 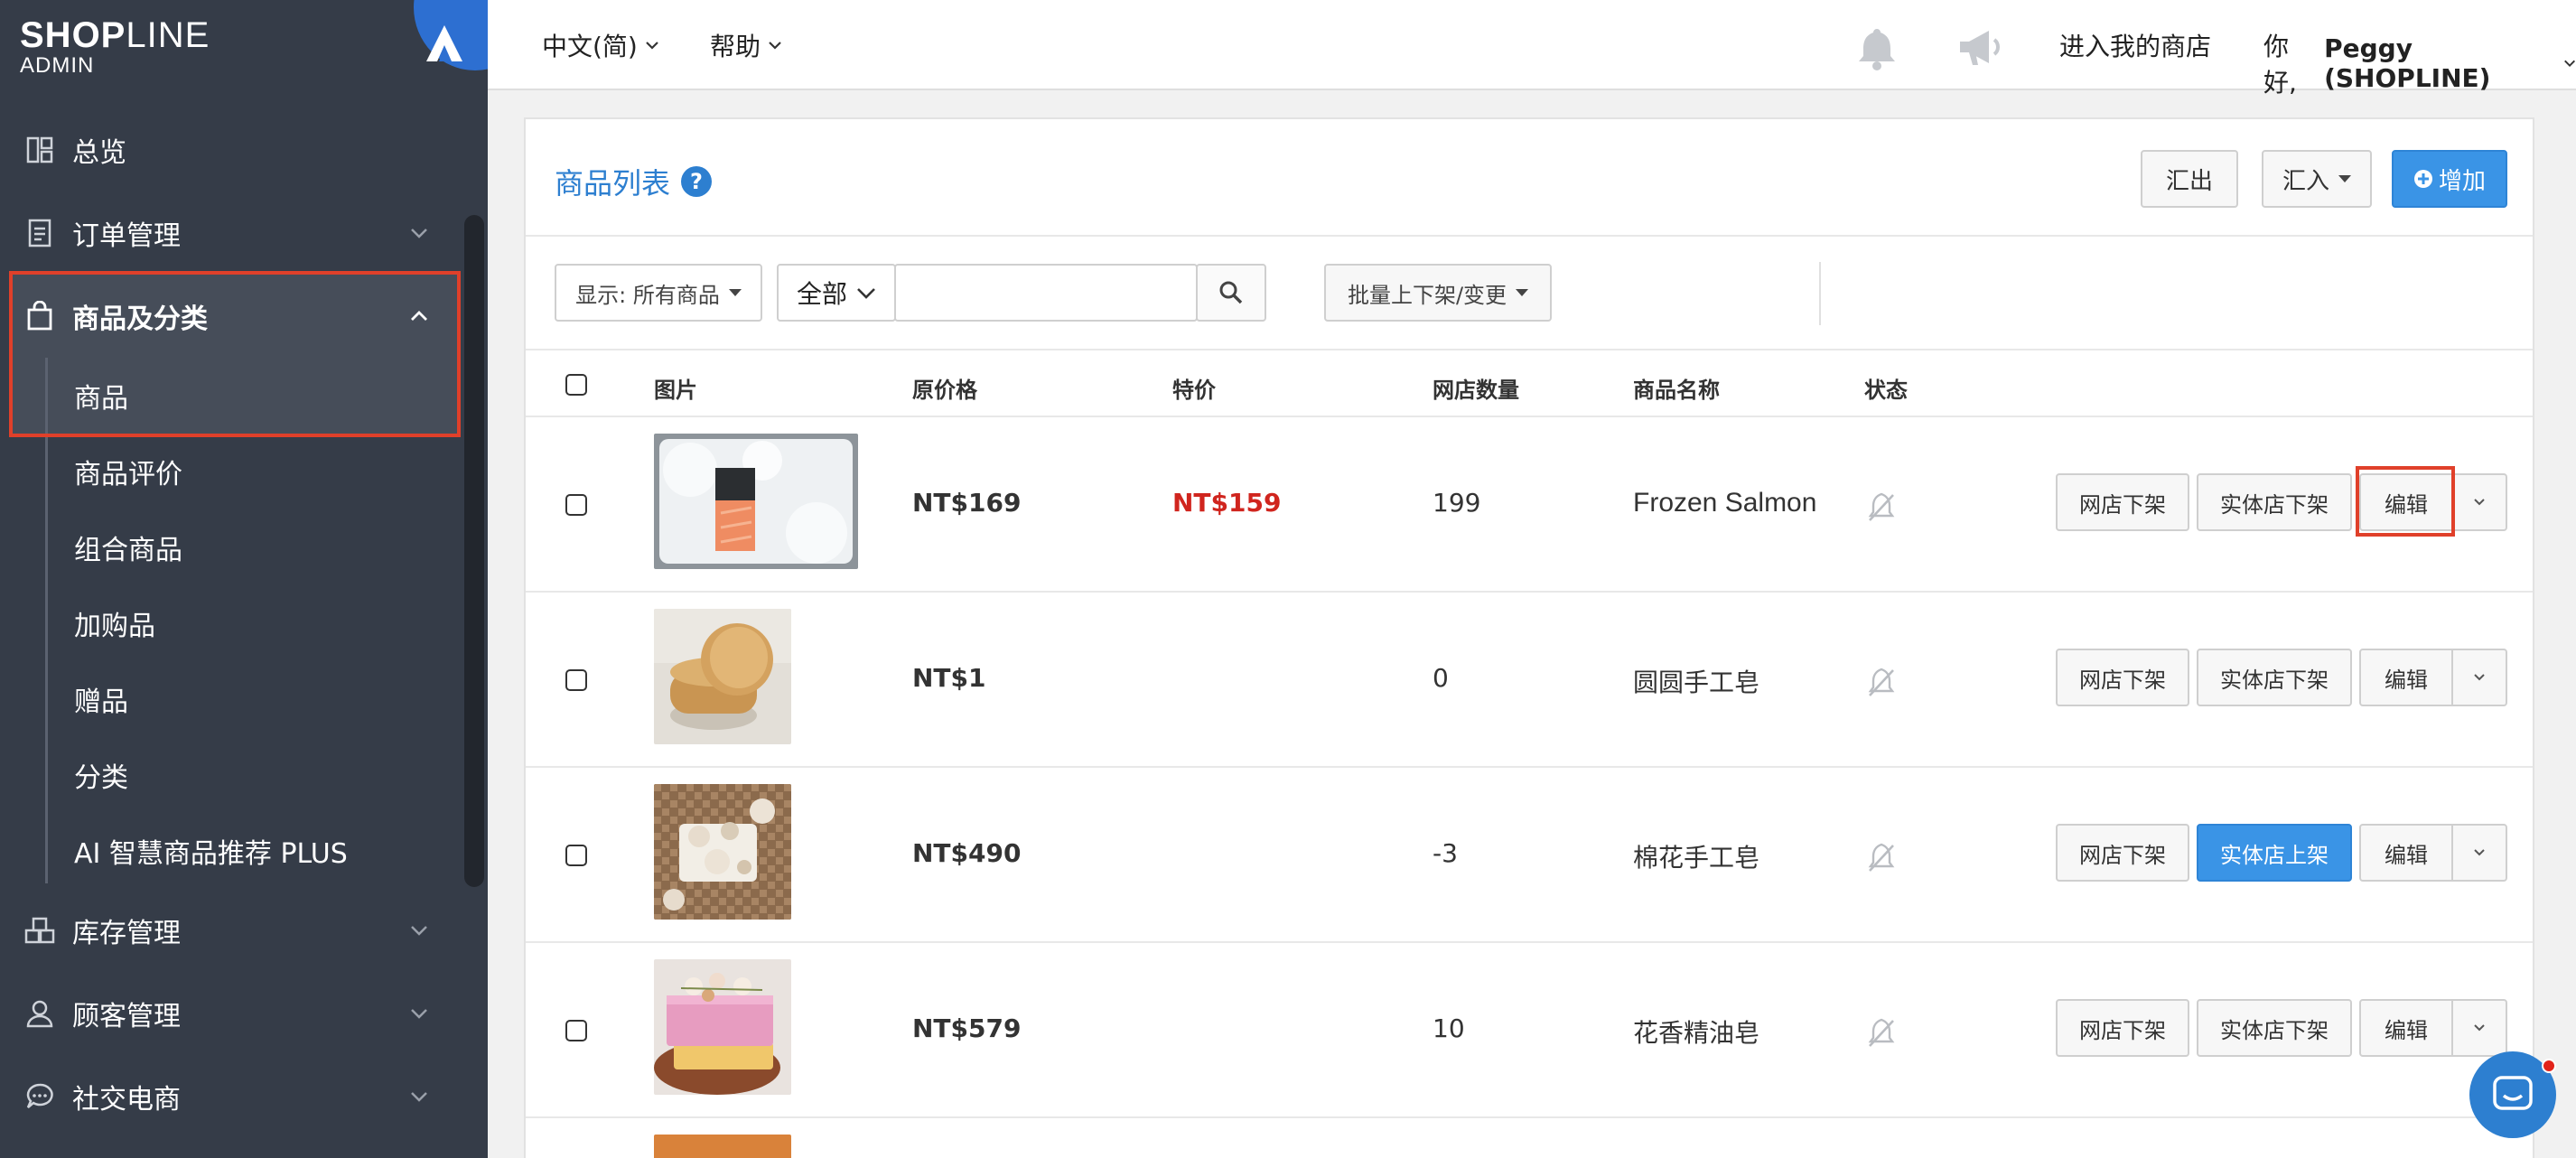 What do you see at coordinates (230, 1097) in the screenshot?
I see `sidebar-item-social: 社交电商` at bounding box center [230, 1097].